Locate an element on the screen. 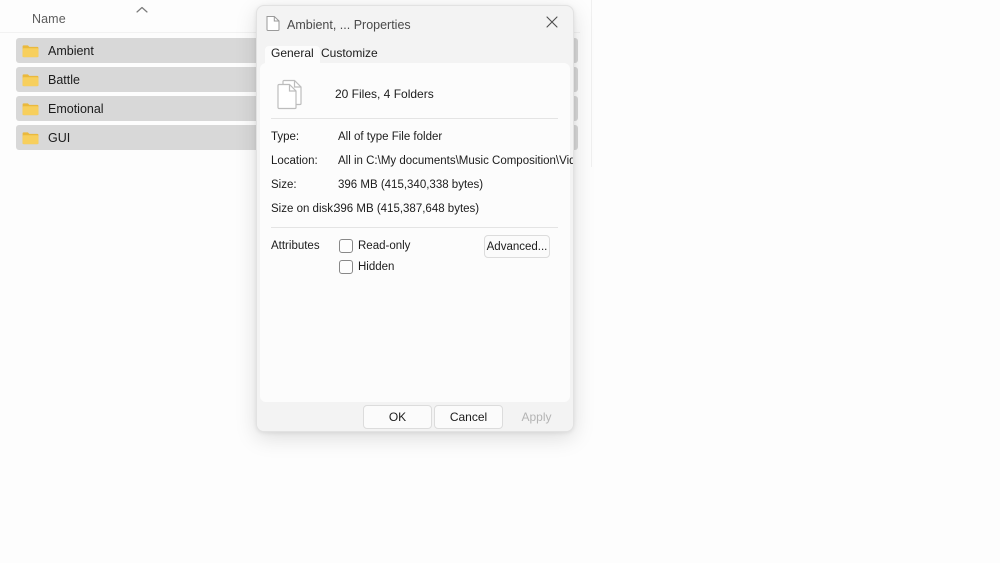 This screenshot has width=1000, height=563. list-item-label: GUI is located at coordinates (59, 137).